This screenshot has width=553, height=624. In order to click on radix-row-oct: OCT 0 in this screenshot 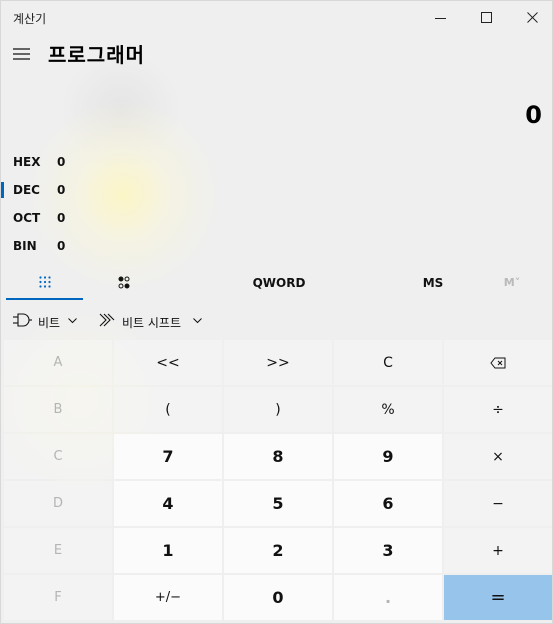, I will do `click(101, 218)`.